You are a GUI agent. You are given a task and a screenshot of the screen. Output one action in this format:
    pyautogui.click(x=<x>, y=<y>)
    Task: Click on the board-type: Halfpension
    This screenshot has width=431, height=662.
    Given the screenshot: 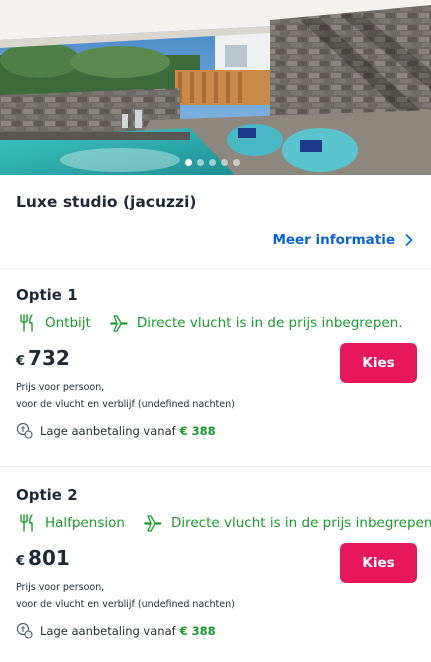 What is the action you would take?
    pyautogui.click(x=85, y=523)
    